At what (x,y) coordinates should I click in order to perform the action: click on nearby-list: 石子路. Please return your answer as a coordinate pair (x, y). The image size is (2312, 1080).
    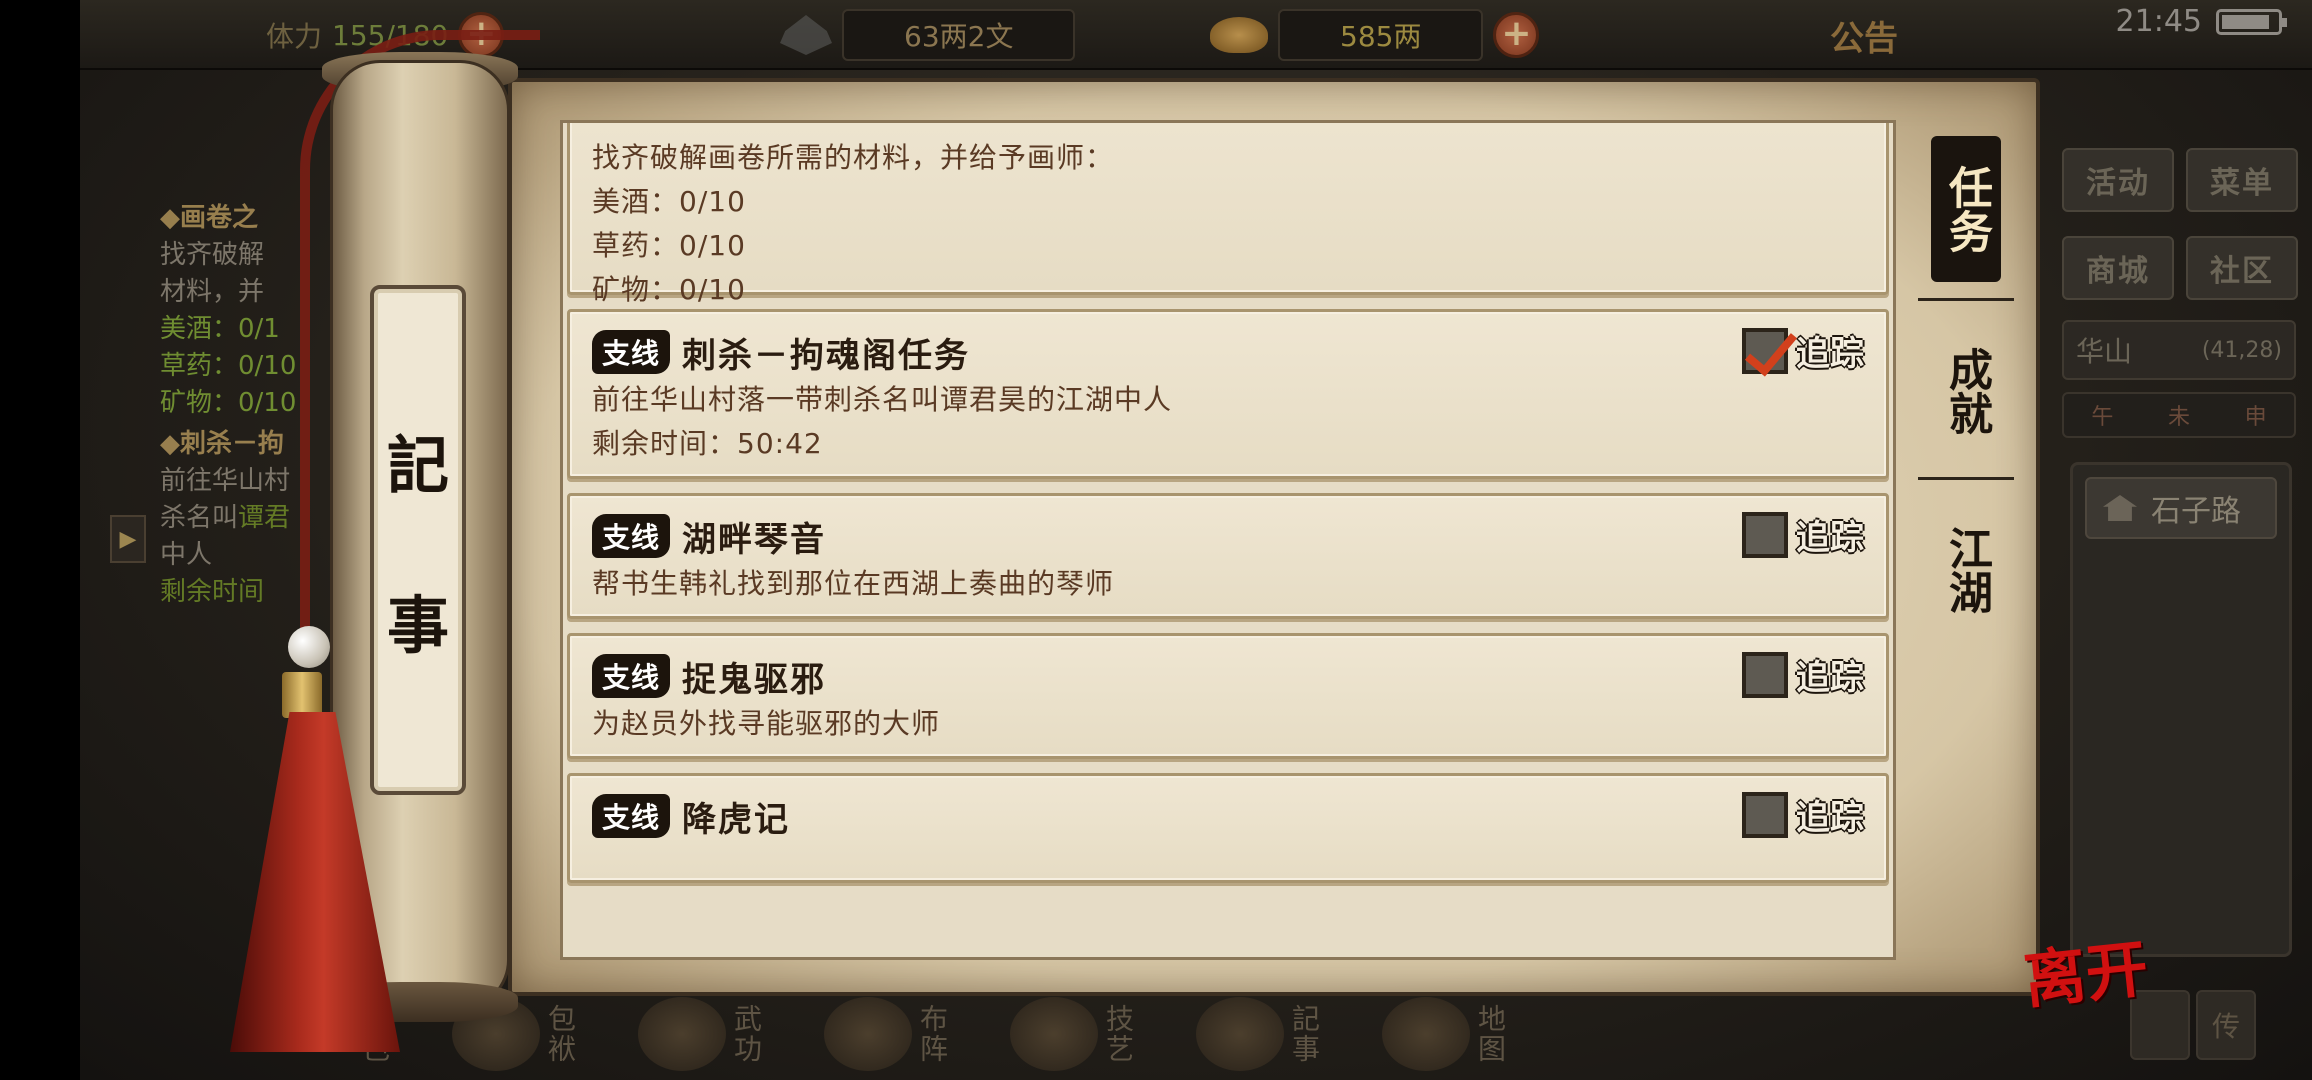
    Looking at the image, I should click on (2181, 709).